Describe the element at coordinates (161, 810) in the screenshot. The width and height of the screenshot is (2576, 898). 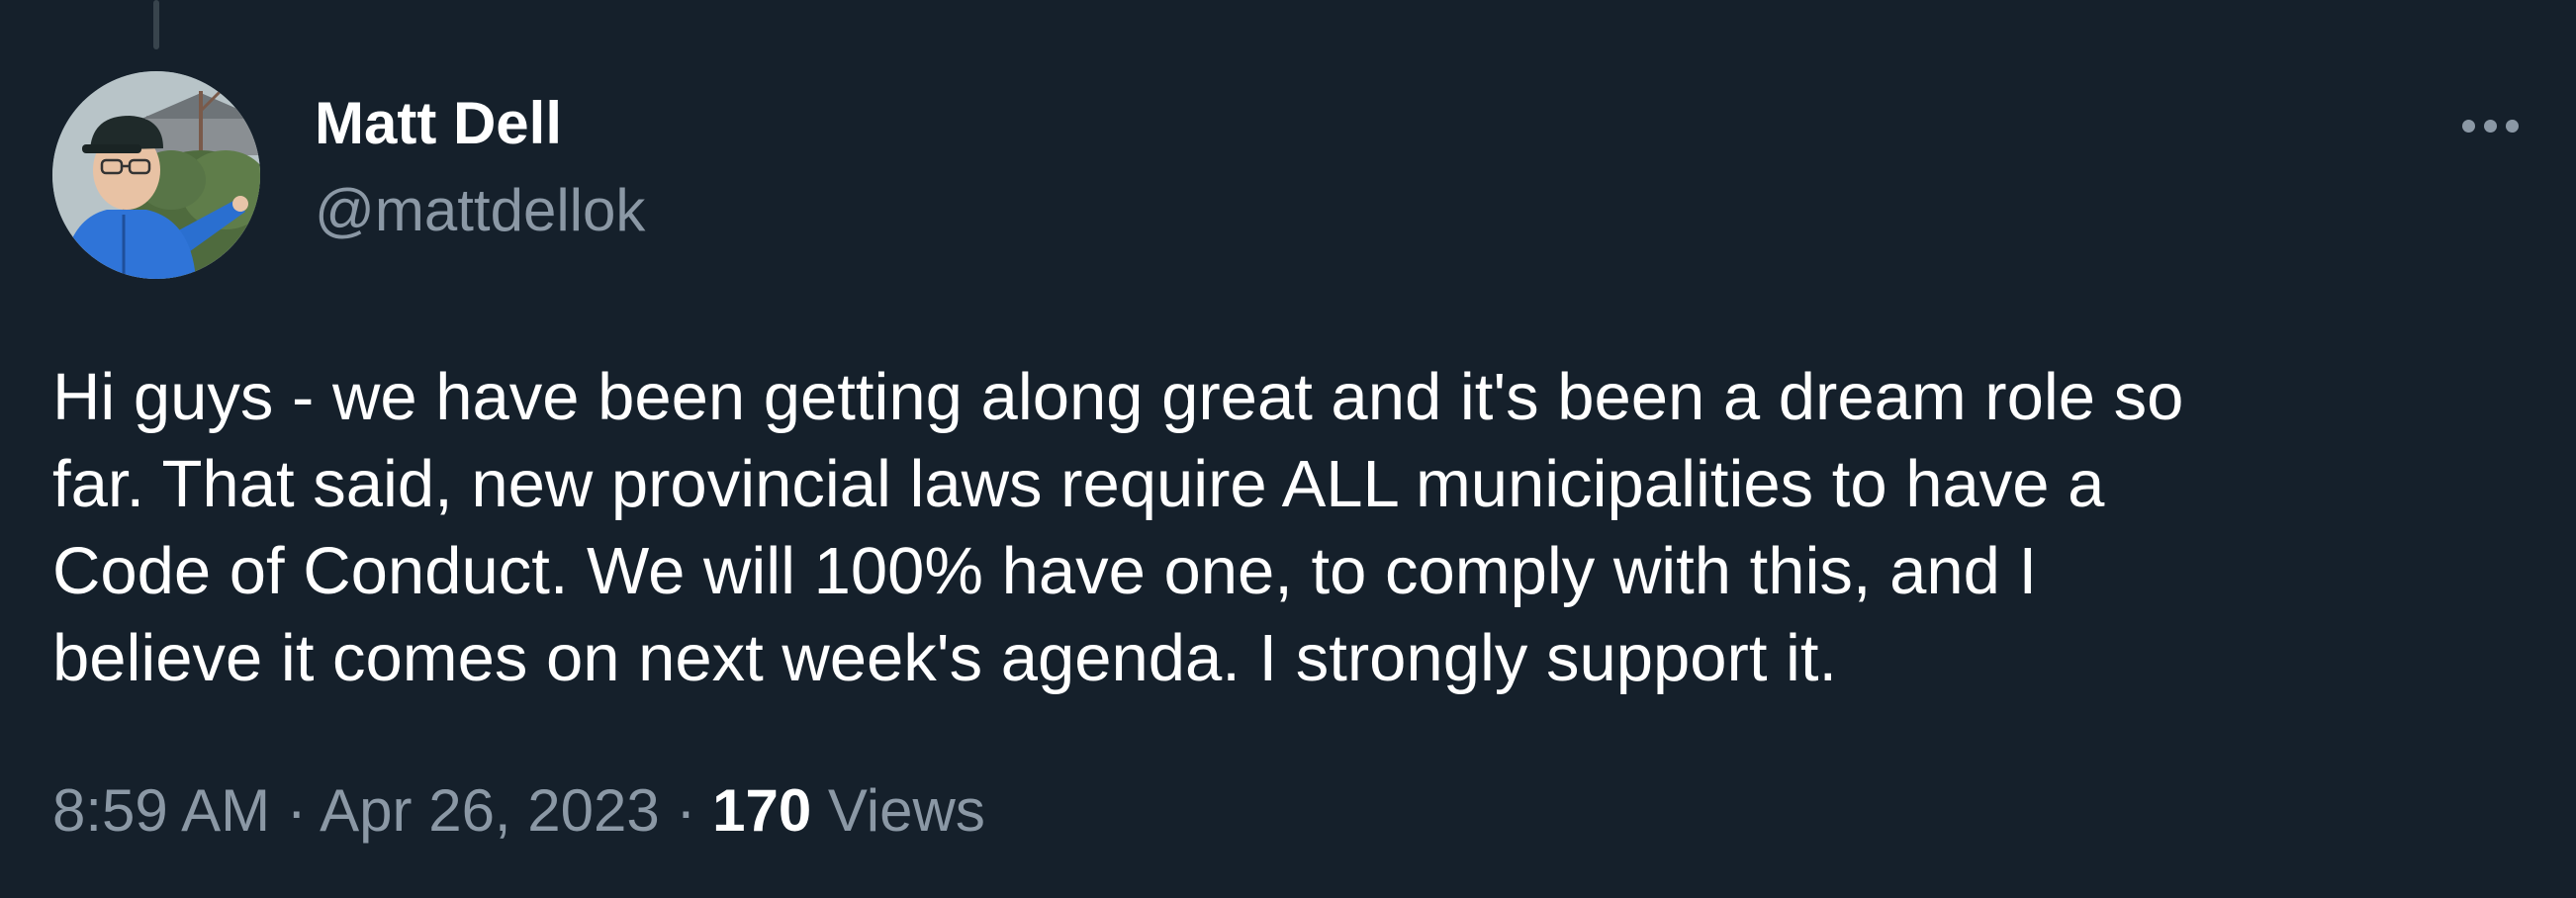
I see `tweet-time: 8:59 AM` at that location.